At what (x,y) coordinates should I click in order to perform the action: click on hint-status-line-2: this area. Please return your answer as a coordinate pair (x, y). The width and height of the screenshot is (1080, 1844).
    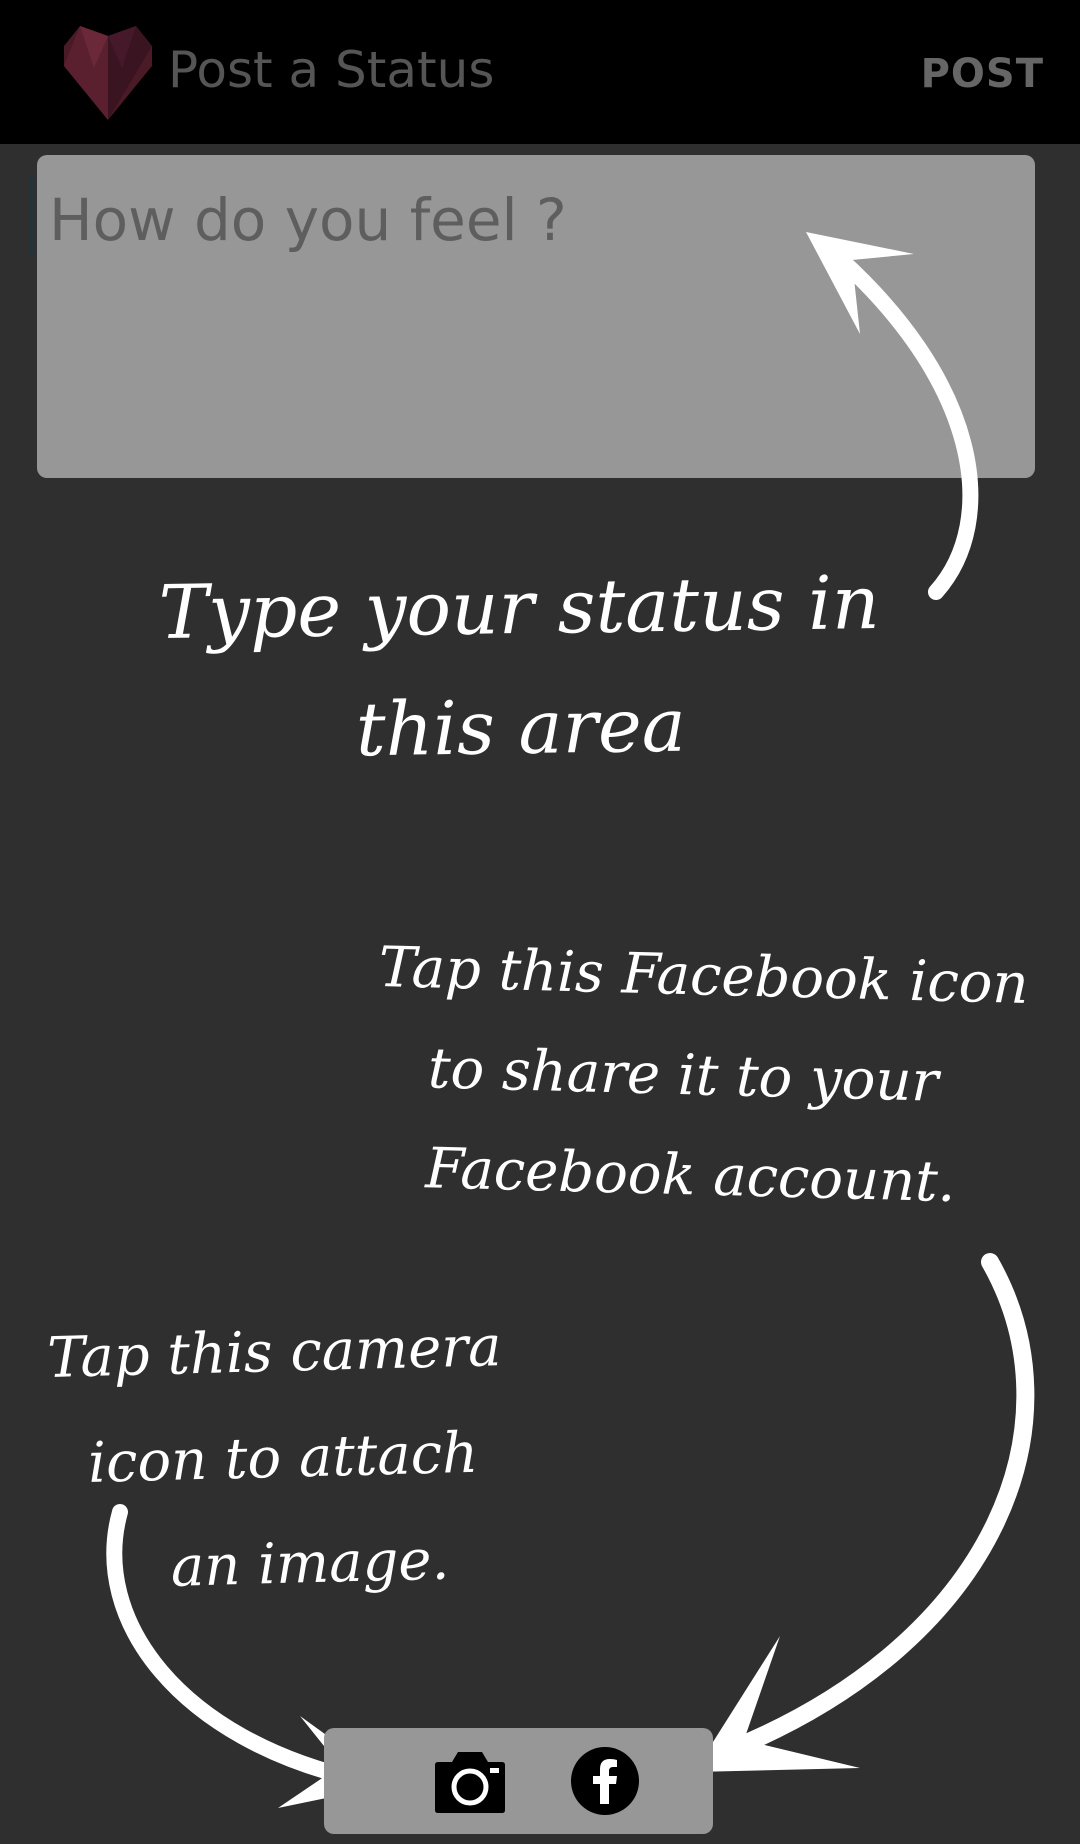
    Looking at the image, I should click on (521, 728).